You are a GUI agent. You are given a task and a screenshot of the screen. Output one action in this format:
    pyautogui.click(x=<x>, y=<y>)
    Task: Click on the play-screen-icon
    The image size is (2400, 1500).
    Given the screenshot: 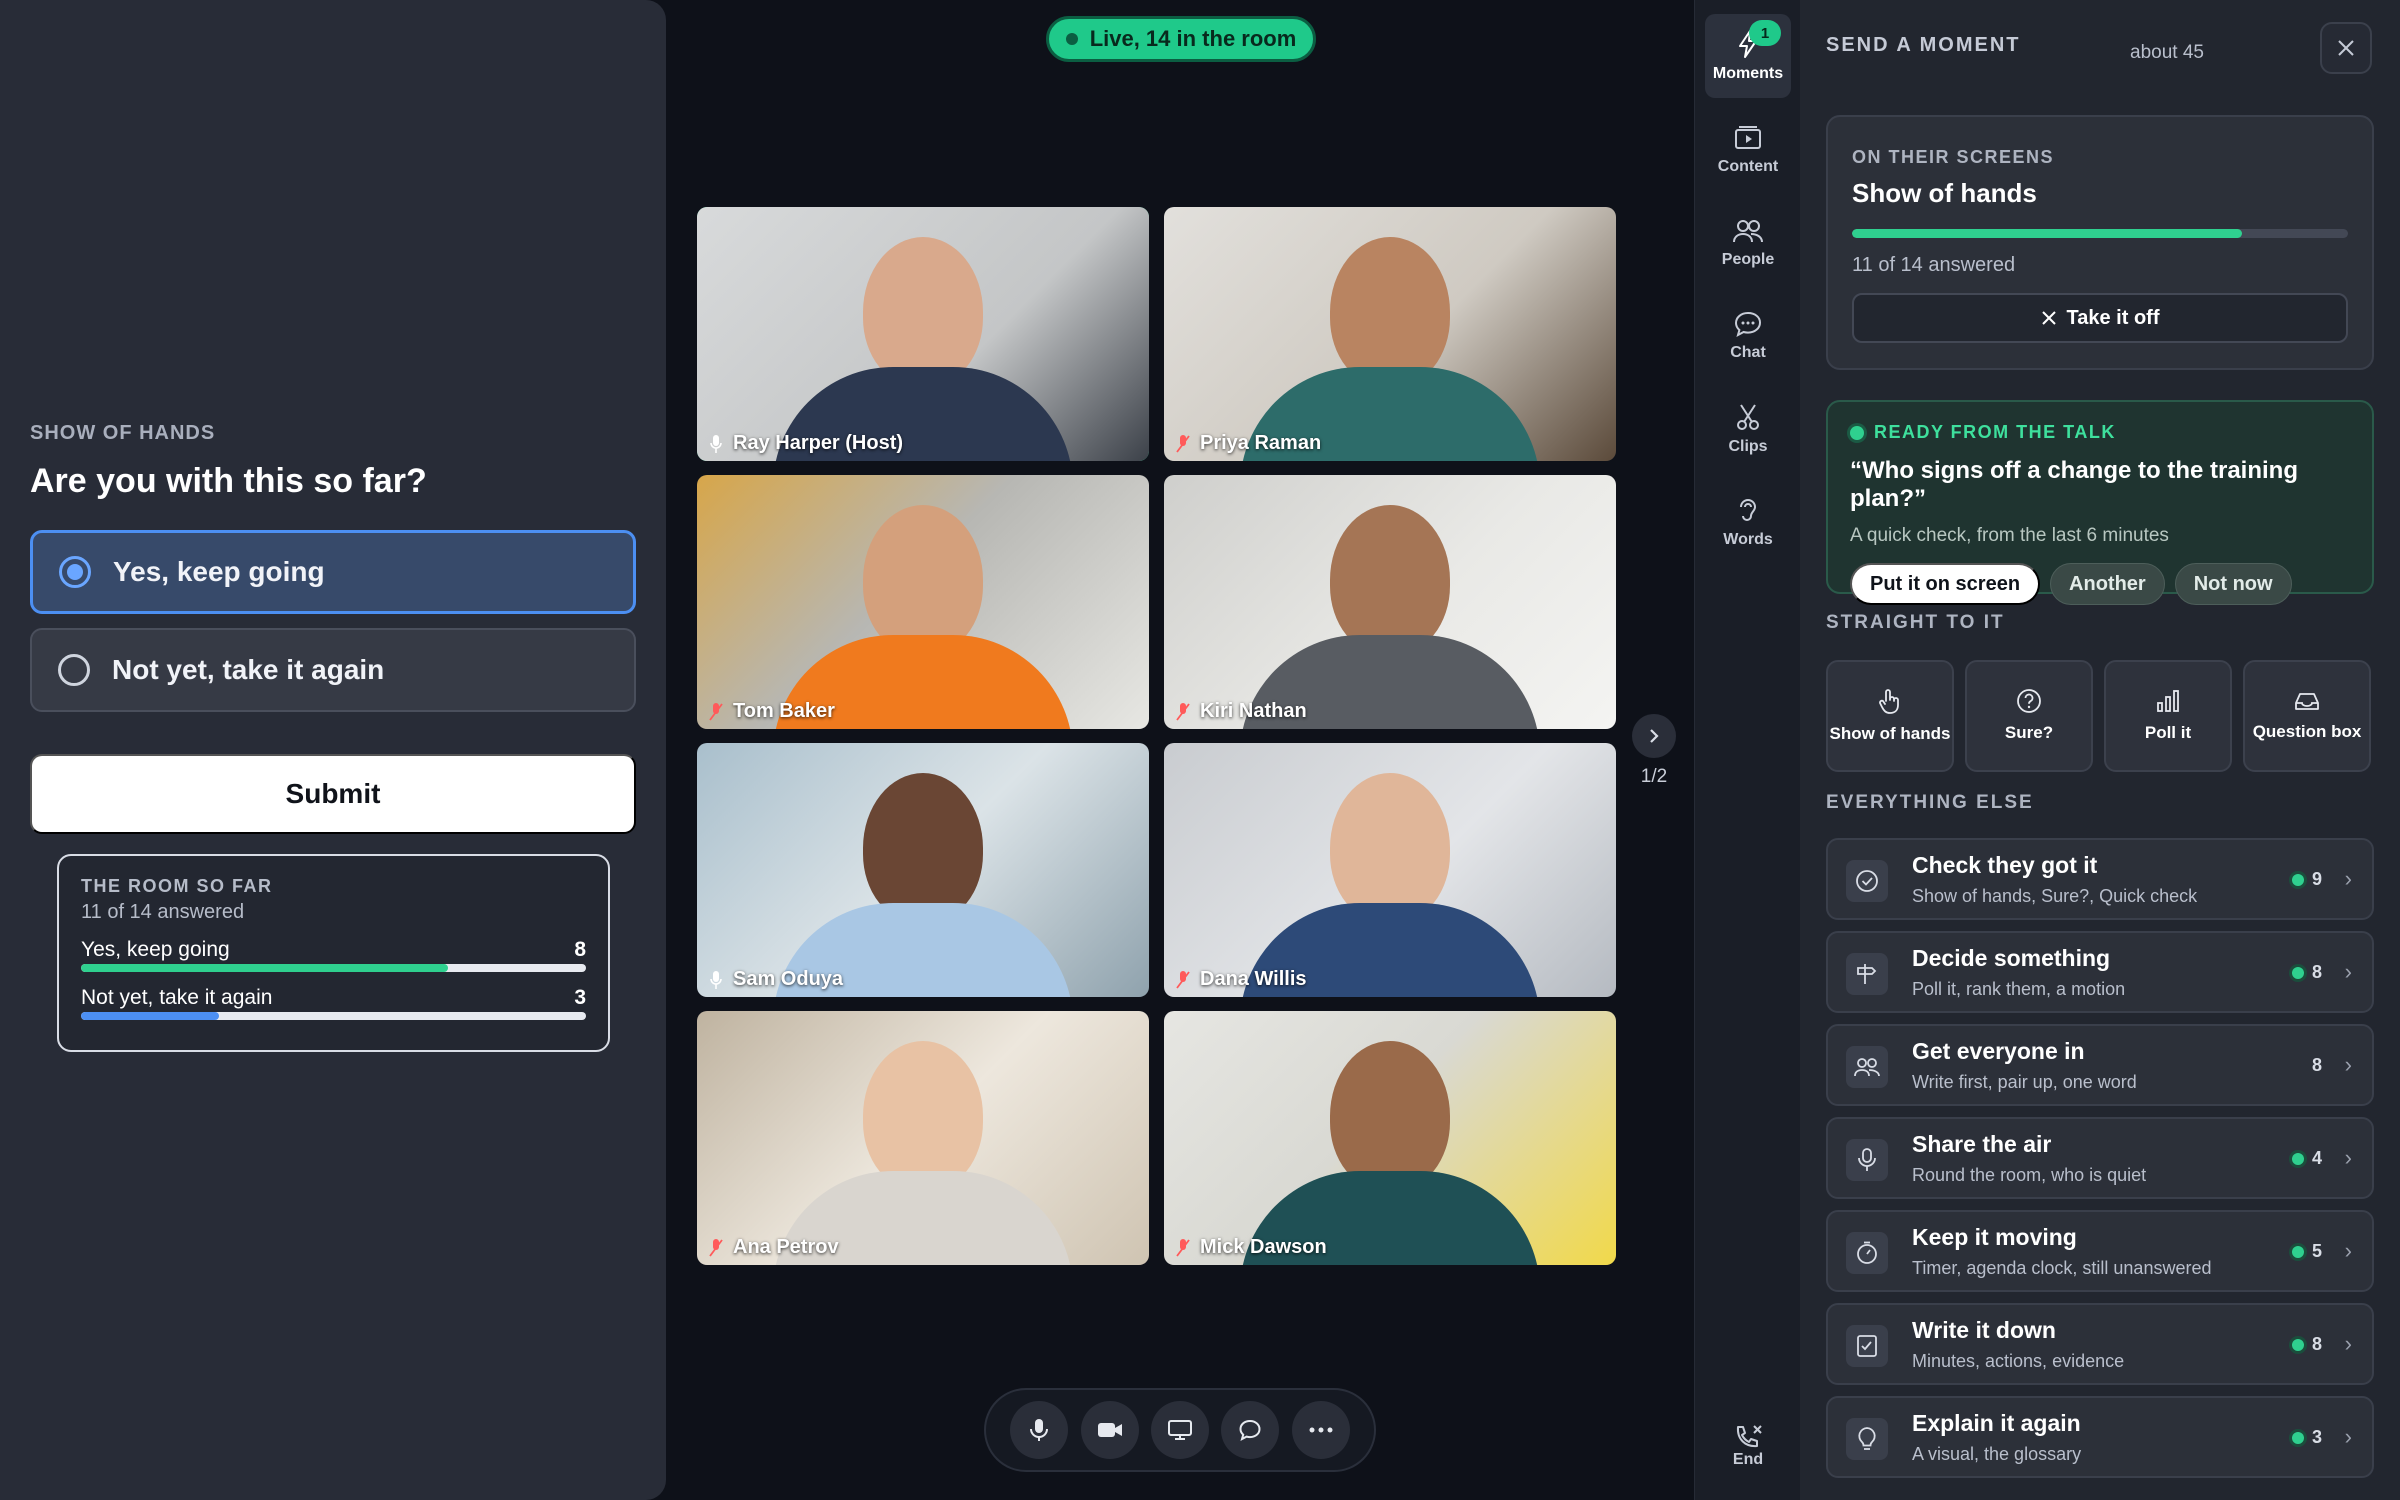 What is the action you would take?
    pyautogui.click(x=1748, y=137)
    